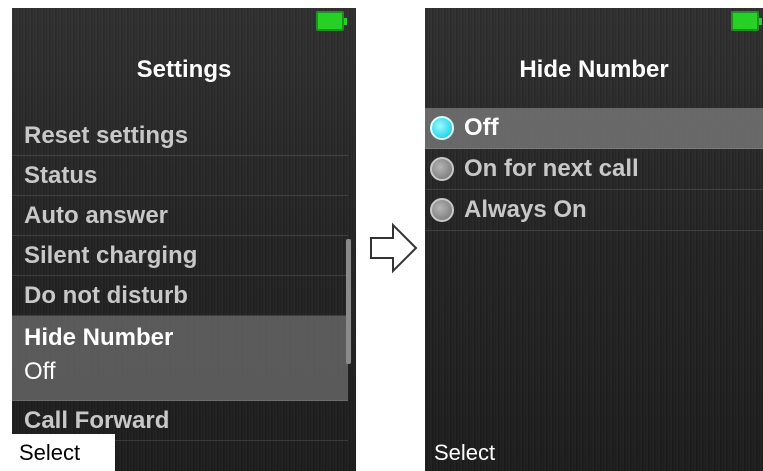  I want to click on menu-item-status: Status, so click(180, 176).